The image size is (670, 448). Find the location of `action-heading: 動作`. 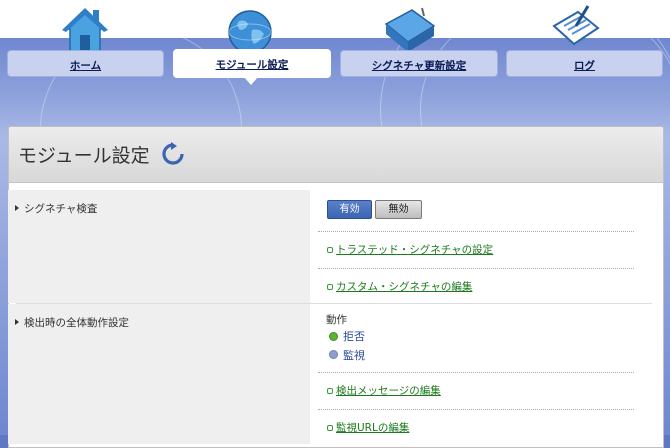

action-heading: 動作 is located at coordinates (336, 320).